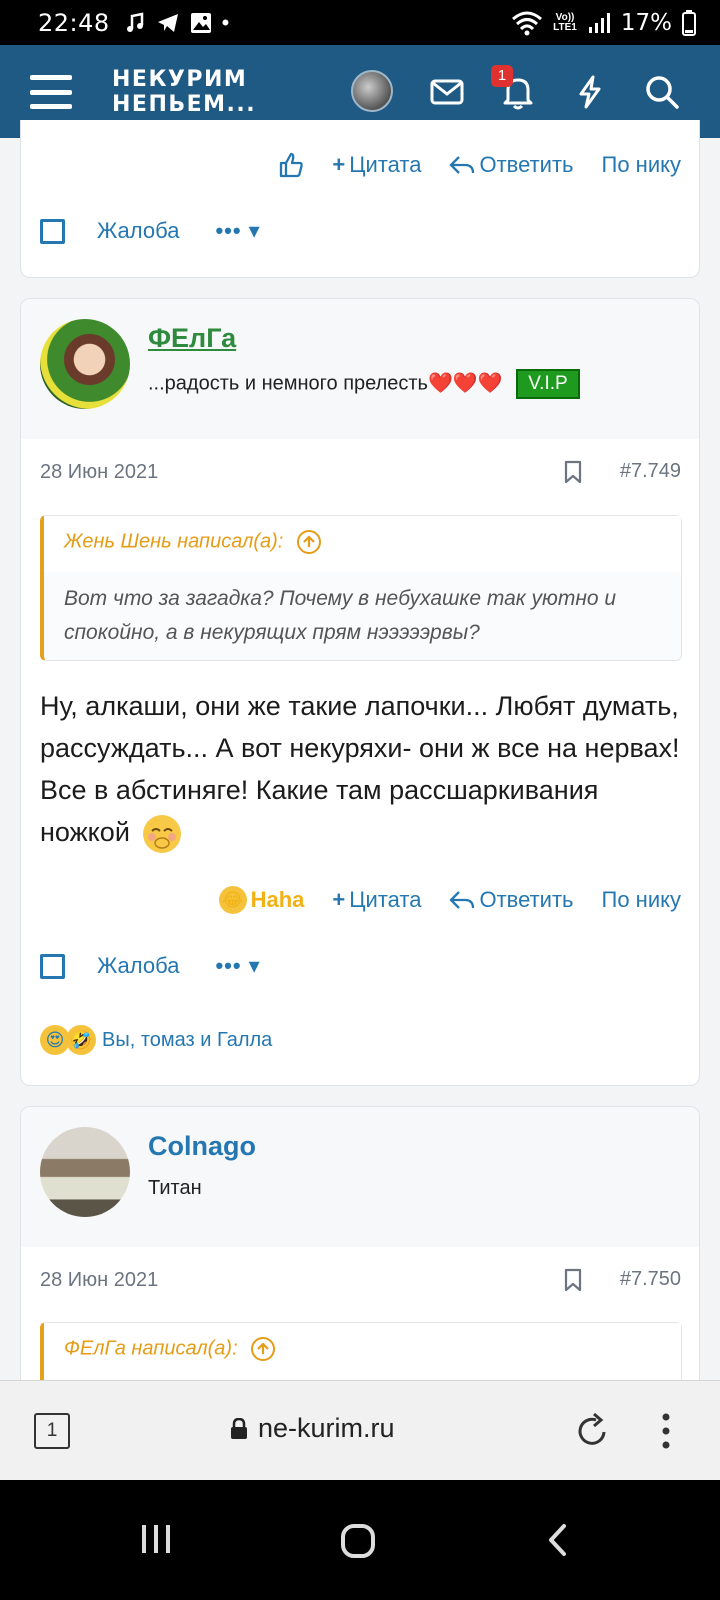 This screenshot has width=720, height=1600. Describe the element at coordinates (558, 1540) in the screenshot. I see `back-icon` at that location.